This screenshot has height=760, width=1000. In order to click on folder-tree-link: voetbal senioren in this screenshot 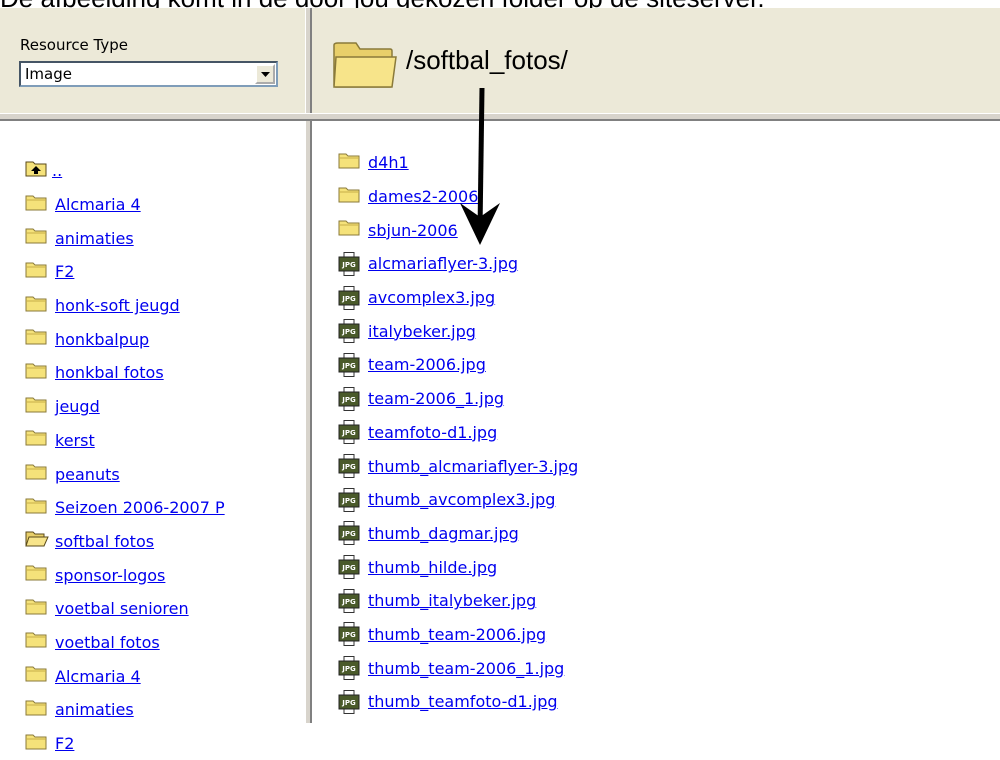, I will do `click(122, 608)`.